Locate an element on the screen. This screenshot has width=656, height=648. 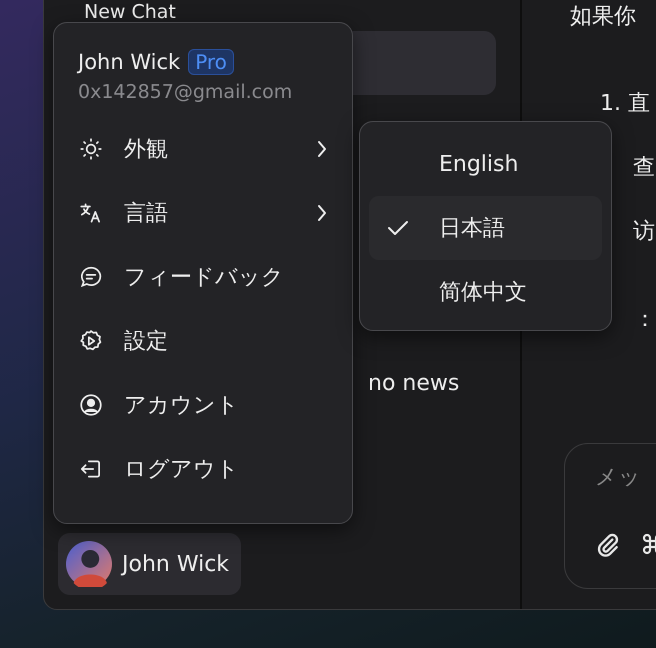
chat-text: 如果你 is located at coordinates (603, 17).